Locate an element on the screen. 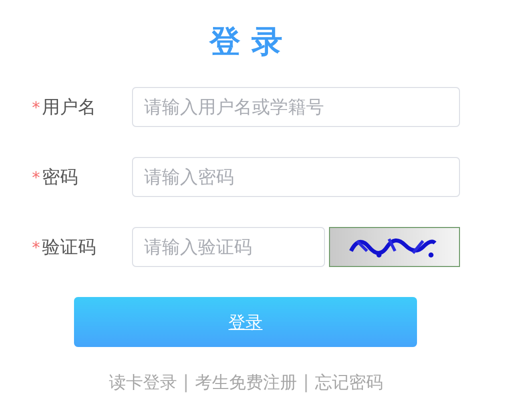  footer-link: 忘记密码 is located at coordinates (349, 382).